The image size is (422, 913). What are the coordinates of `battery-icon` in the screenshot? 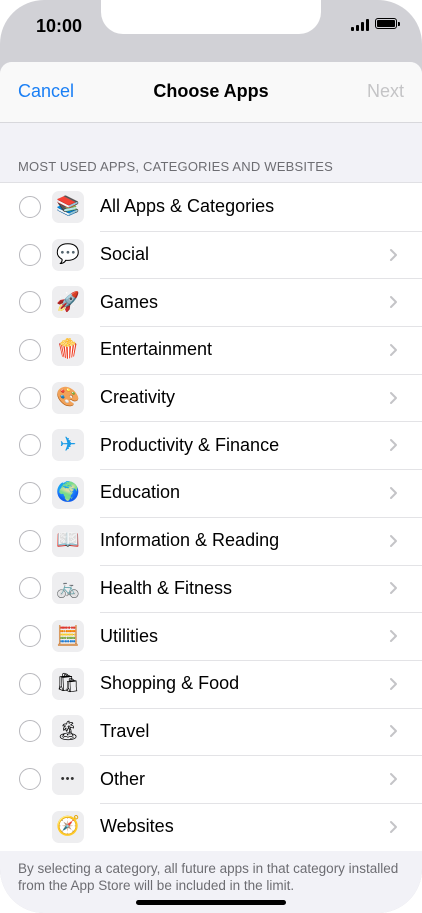 It's located at (387, 23).